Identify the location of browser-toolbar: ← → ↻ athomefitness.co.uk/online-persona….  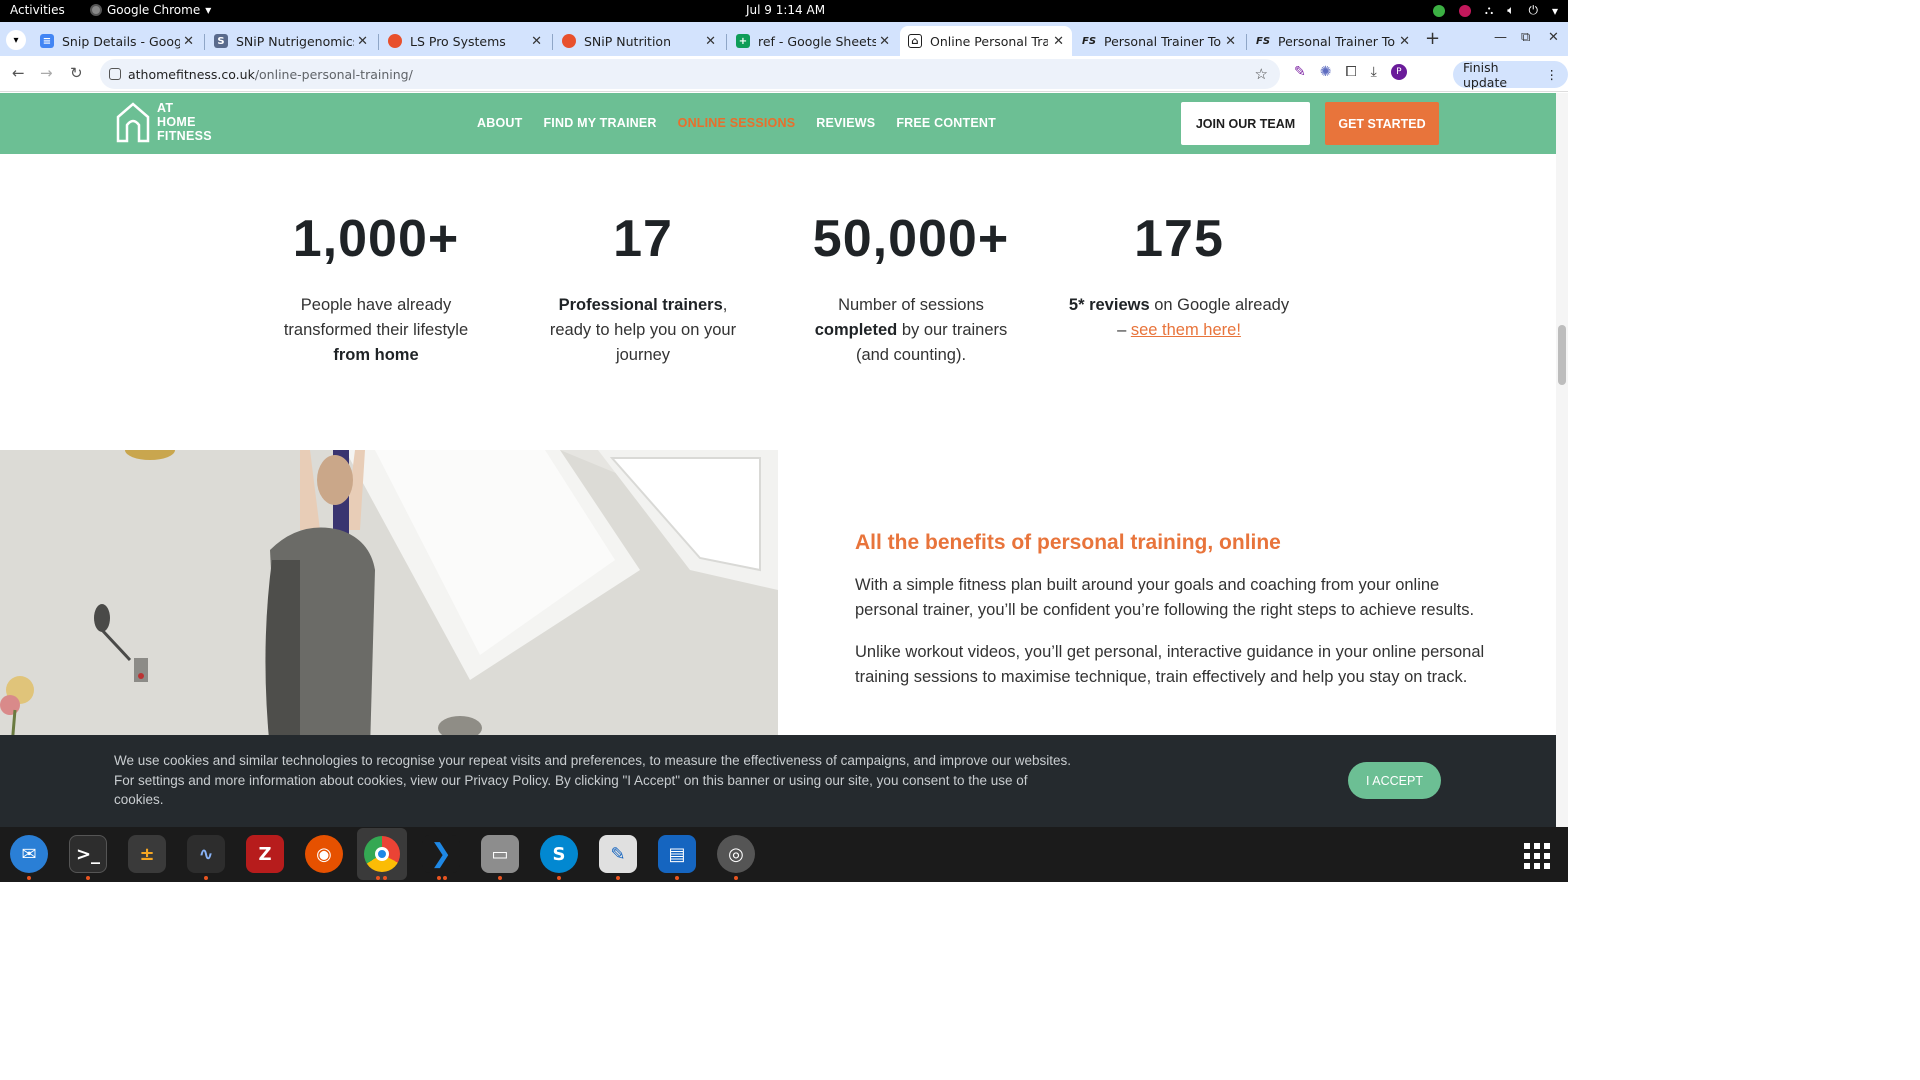
(784, 74).